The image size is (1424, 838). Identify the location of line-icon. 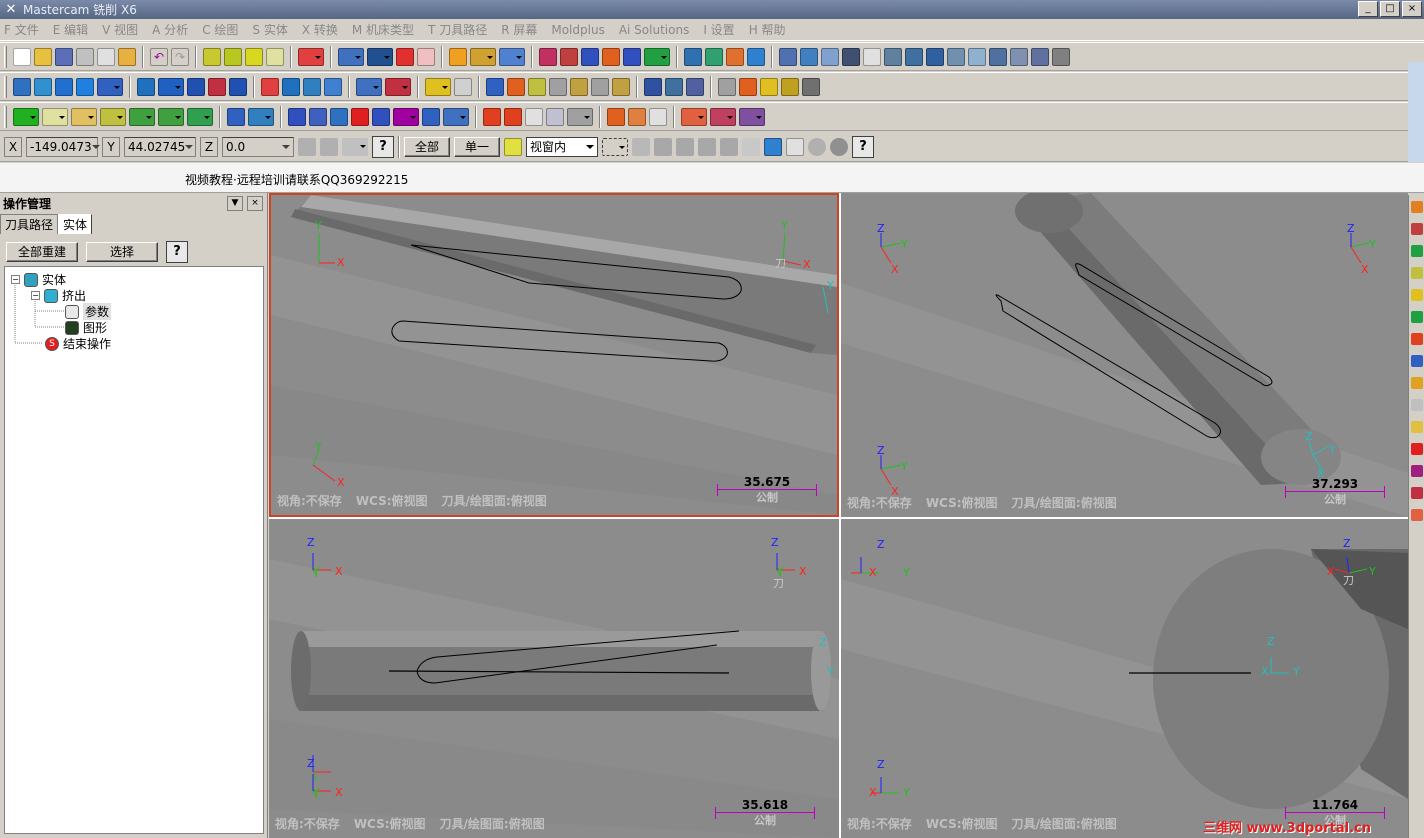
(55, 116).